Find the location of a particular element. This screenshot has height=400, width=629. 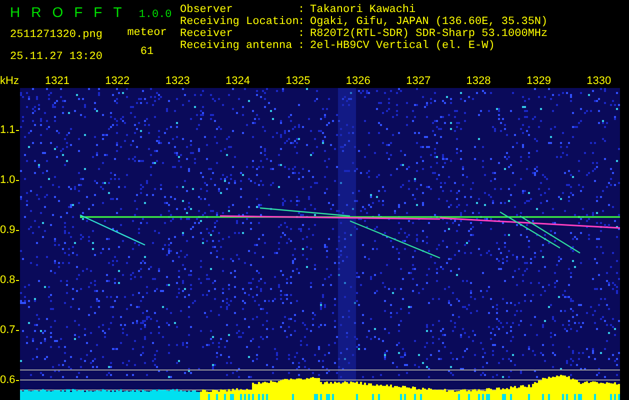

x-axis-label: 1325 is located at coordinates (298, 81).